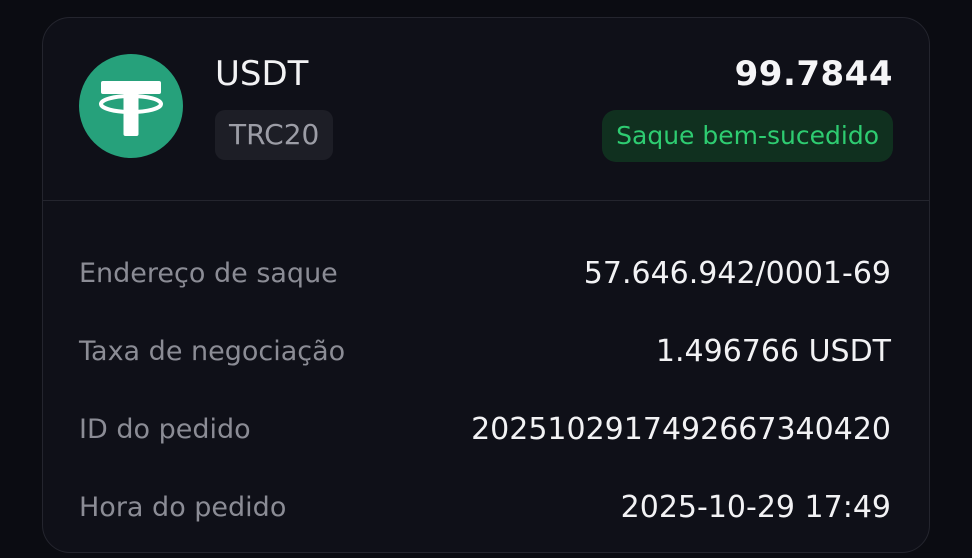  I want to click on detail-row-trading-fee: Taxa de negociação 1.496766 USDT, so click(486, 352).